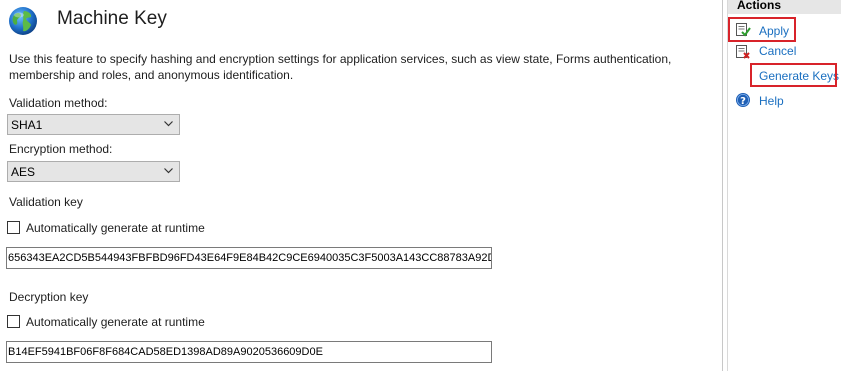  Describe the element at coordinates (61, 149) in the screenshot. I see `encryption-method-label: Encryption method:` at that location.